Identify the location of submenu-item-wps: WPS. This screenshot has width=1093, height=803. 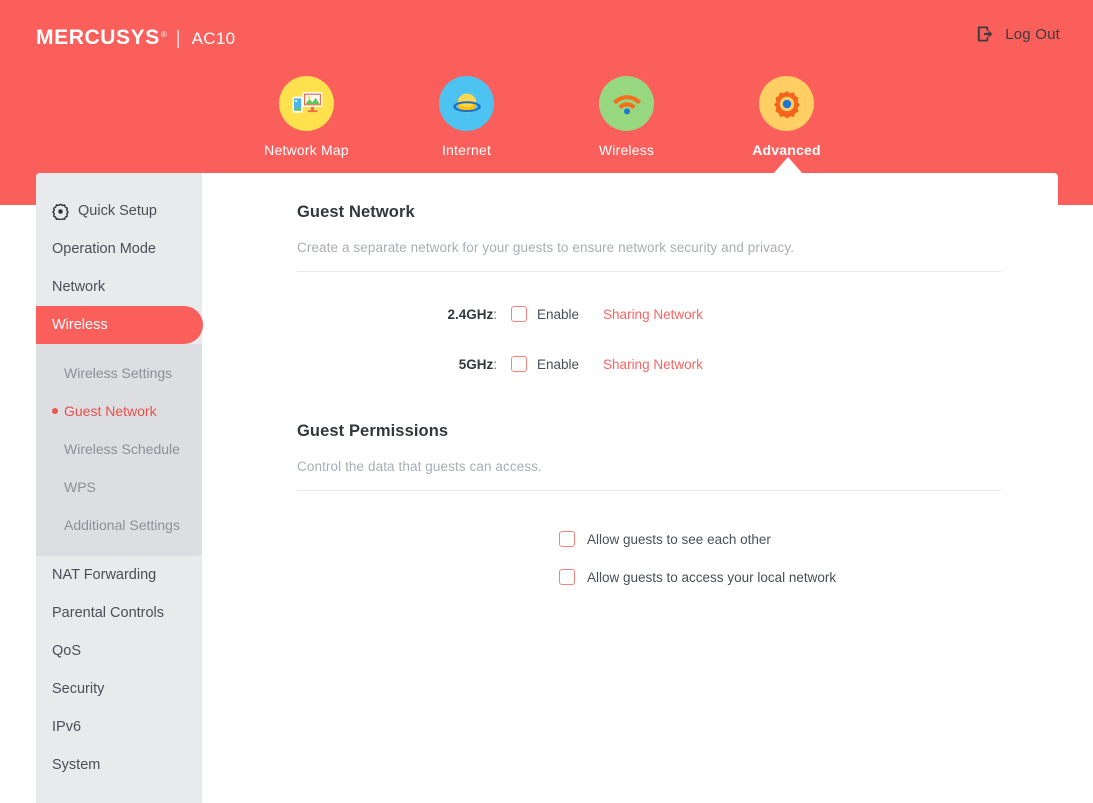
(119, 487).